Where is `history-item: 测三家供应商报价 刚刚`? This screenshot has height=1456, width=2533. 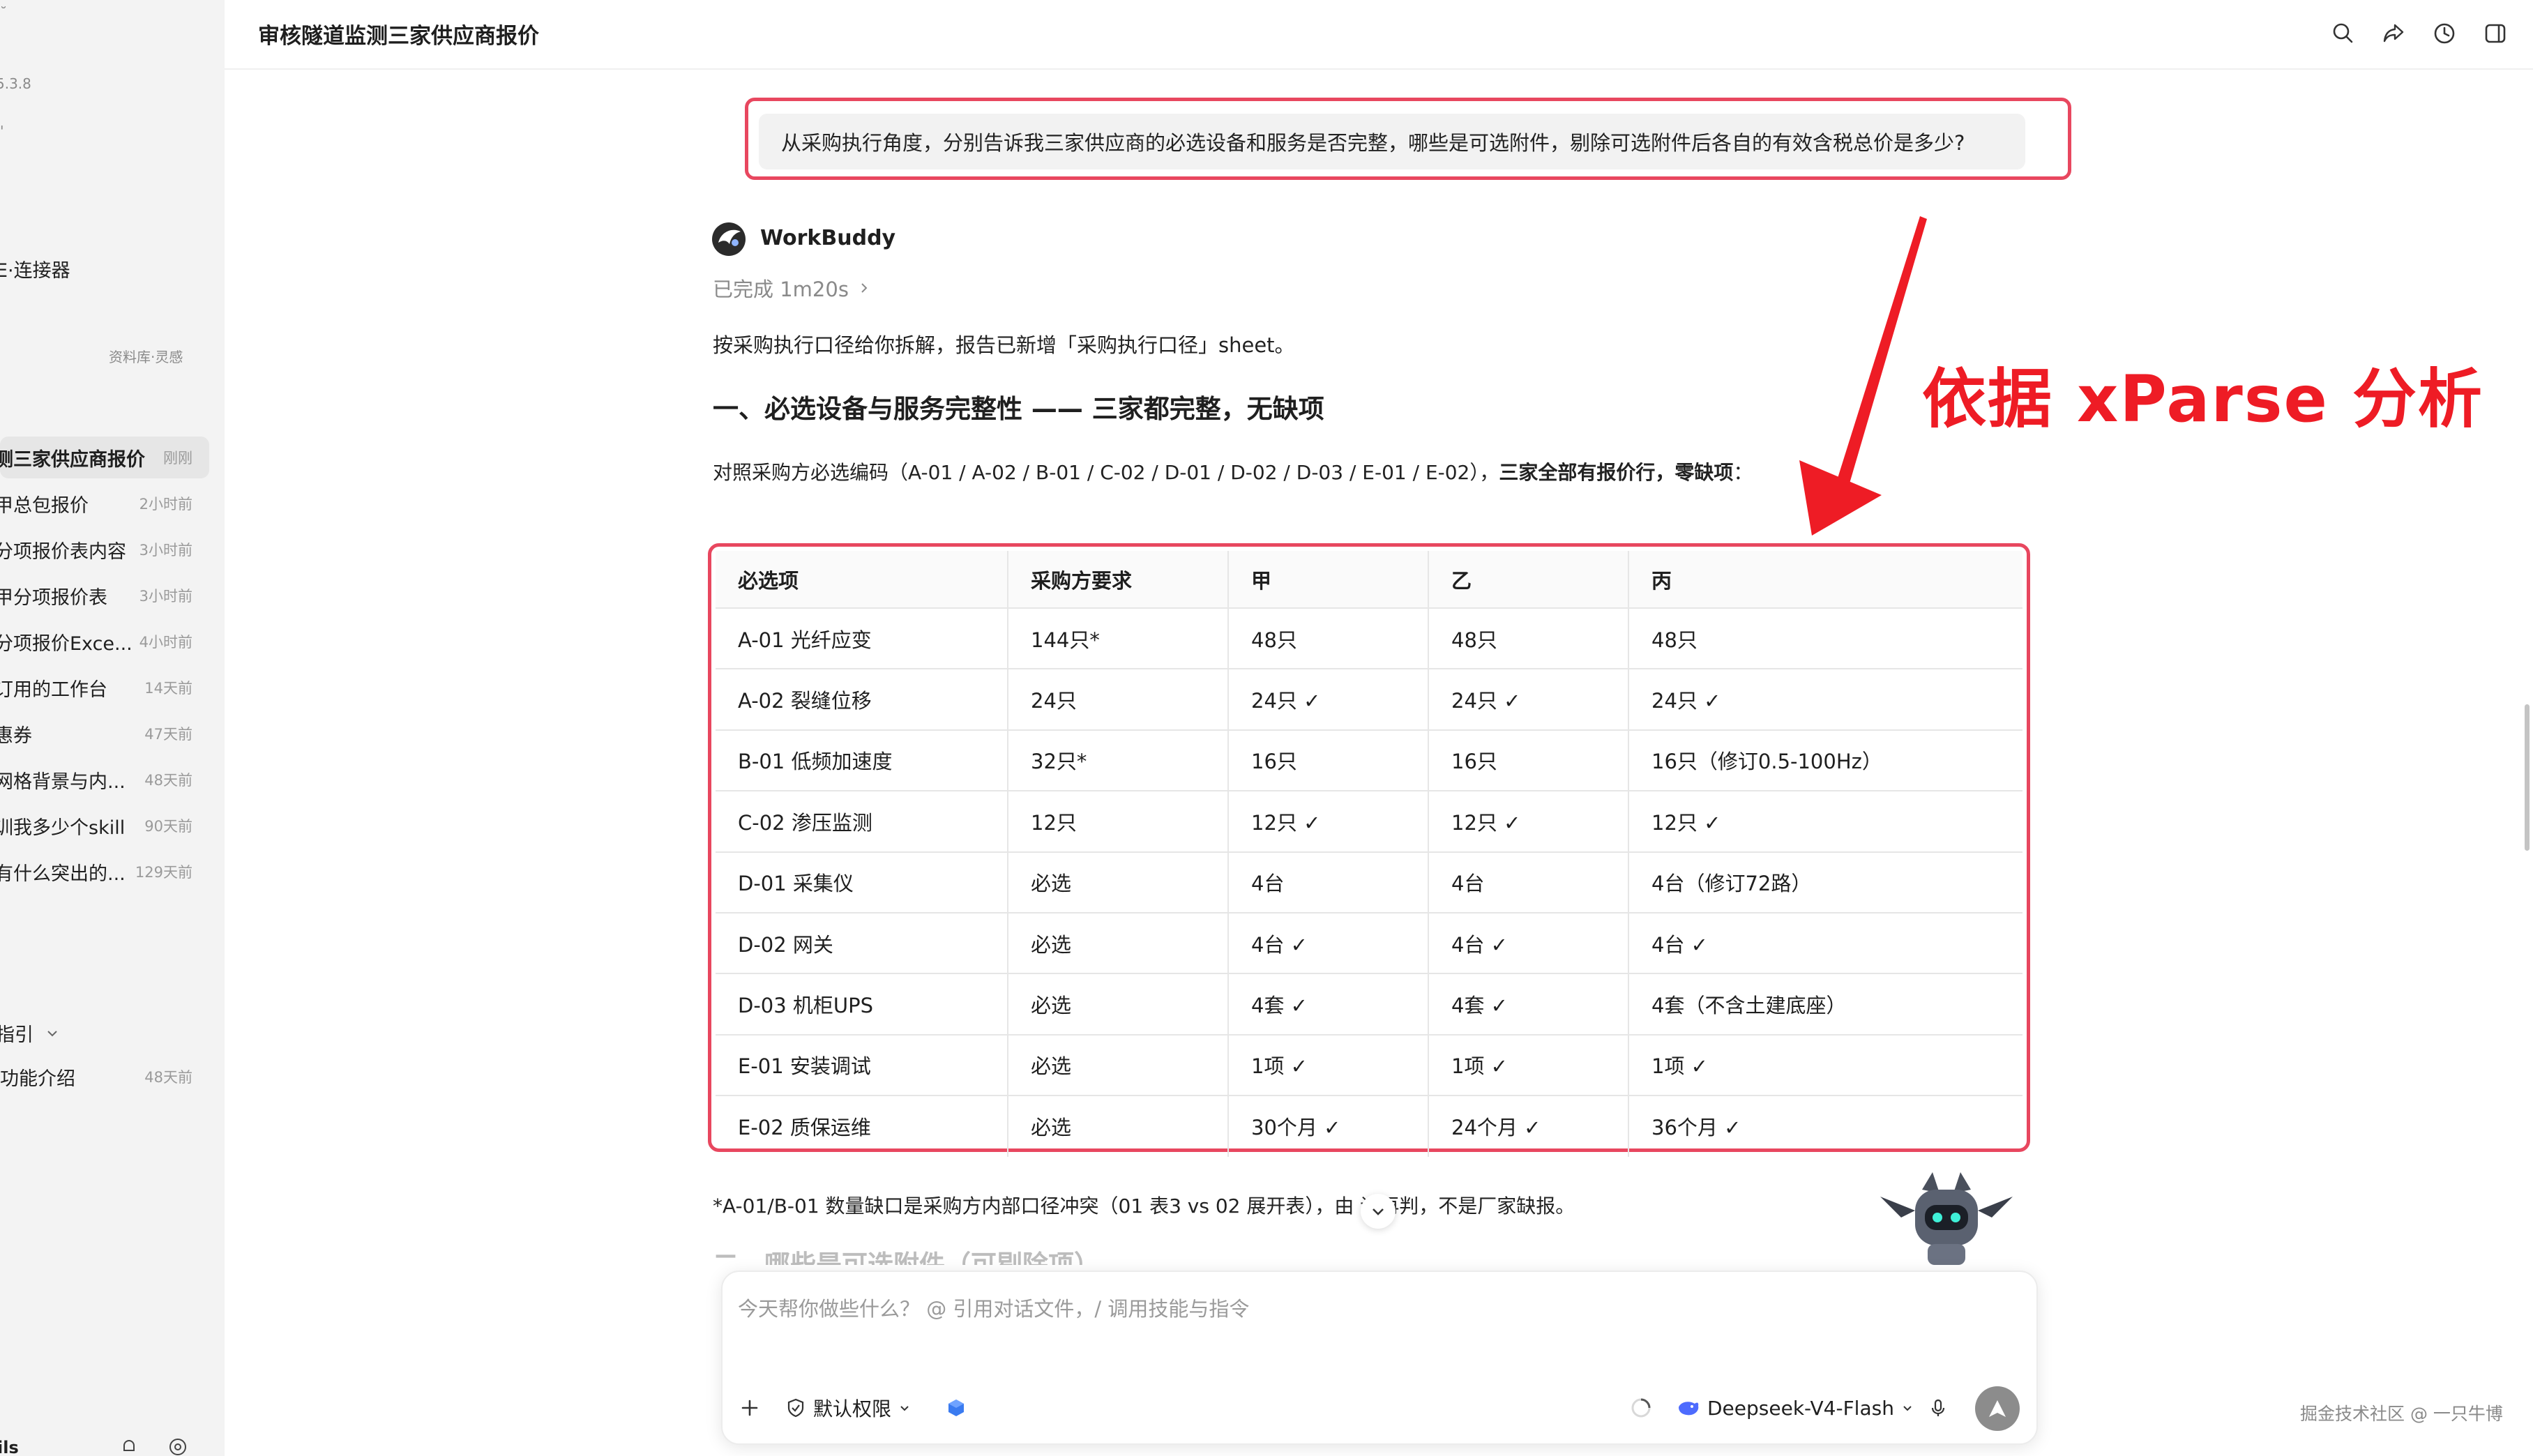 history-item: 测三家供应商报价 刚刚 is located at coordinates (104, 457).